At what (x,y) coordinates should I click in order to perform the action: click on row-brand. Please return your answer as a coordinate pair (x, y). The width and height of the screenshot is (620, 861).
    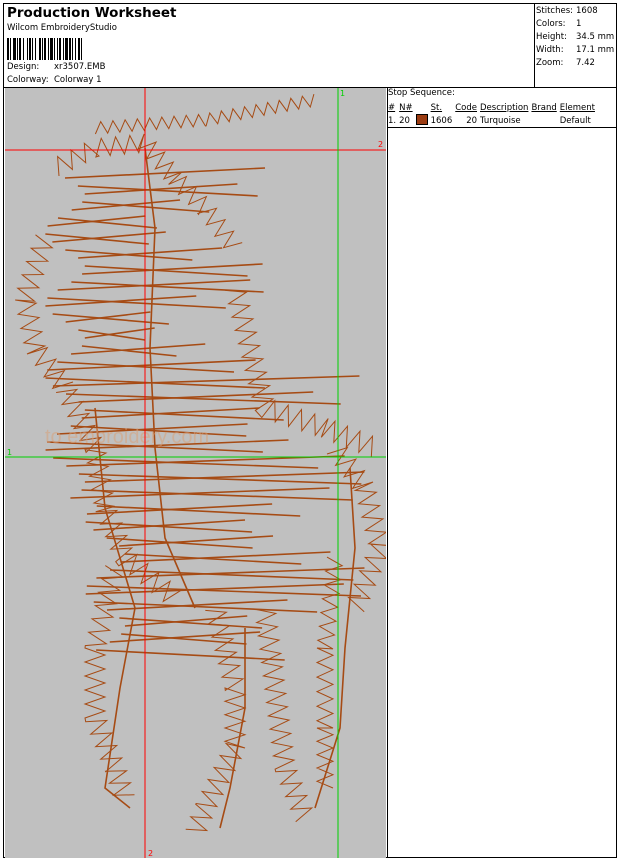
    Looking at the image, I should click on (545, 120).